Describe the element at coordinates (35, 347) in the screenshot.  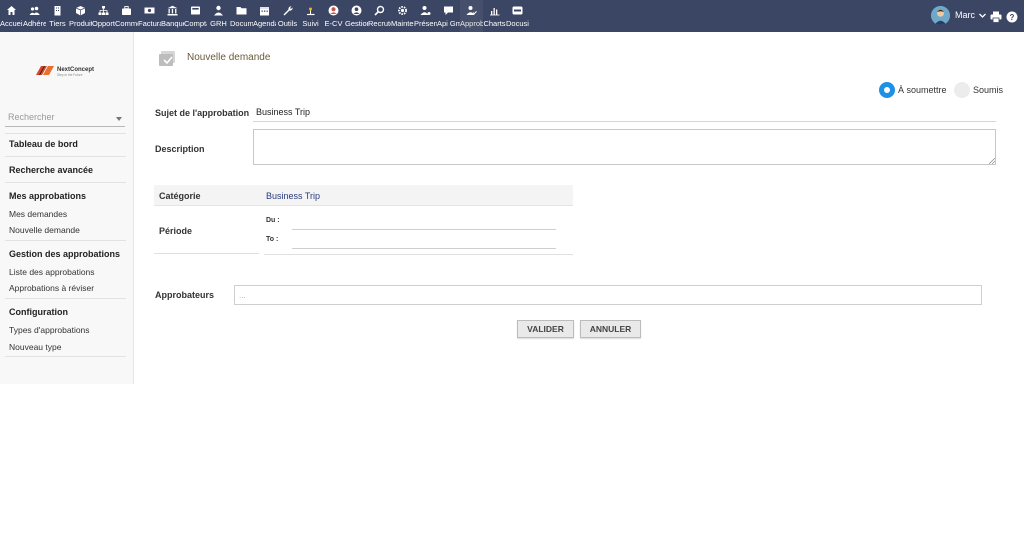
I see `sidebar-link-new-type: Nouveau type` at that location.